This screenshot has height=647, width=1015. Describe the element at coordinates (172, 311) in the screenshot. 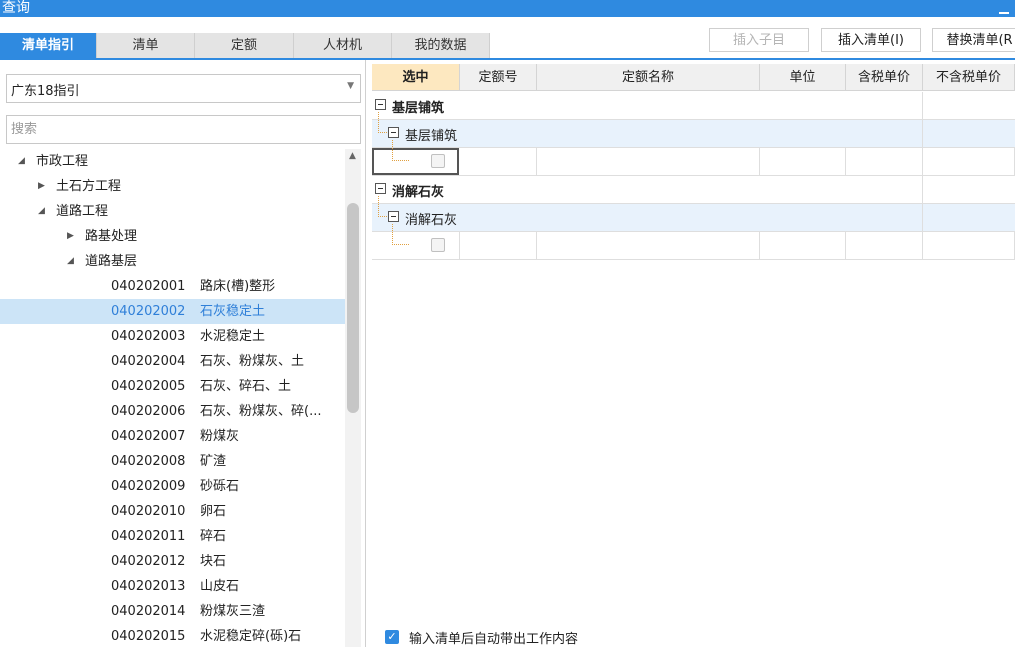

I see `tree-leaf-item: 040202002 石灰稳定土` at that location.